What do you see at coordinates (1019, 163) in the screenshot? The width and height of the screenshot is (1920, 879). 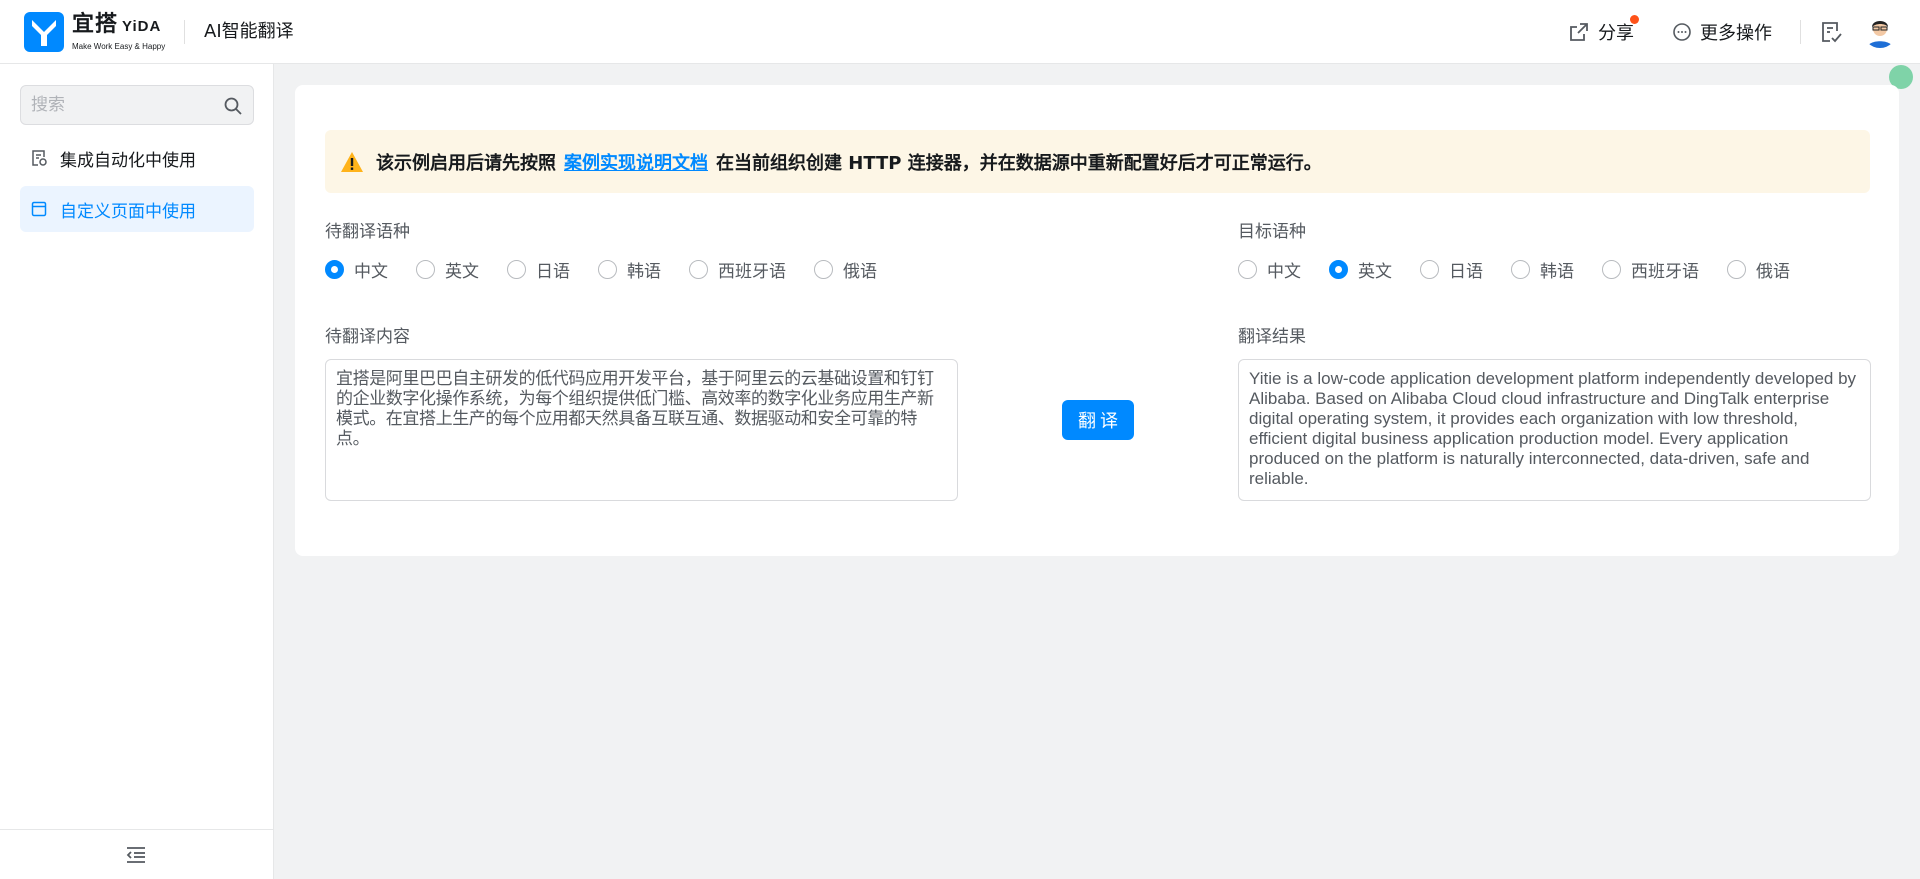 I see `notice-suffix: 在当前组织创建 HTTP 连接器，并在数据源中重新配置好后才可正常运行。` at bounding box center [1019, 163].